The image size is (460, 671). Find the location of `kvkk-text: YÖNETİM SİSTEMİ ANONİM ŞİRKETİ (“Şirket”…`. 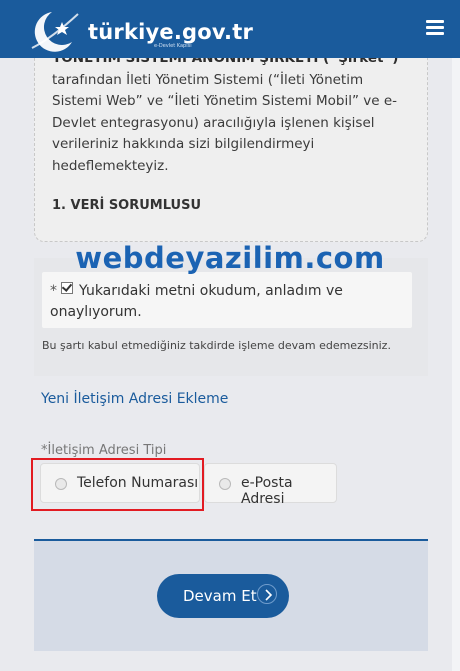

kvkk-text: YÖNETİM SİSTEMİ ANONİM ŞİRKETİ (“Şirket”… is located at coordinates (230, 112).